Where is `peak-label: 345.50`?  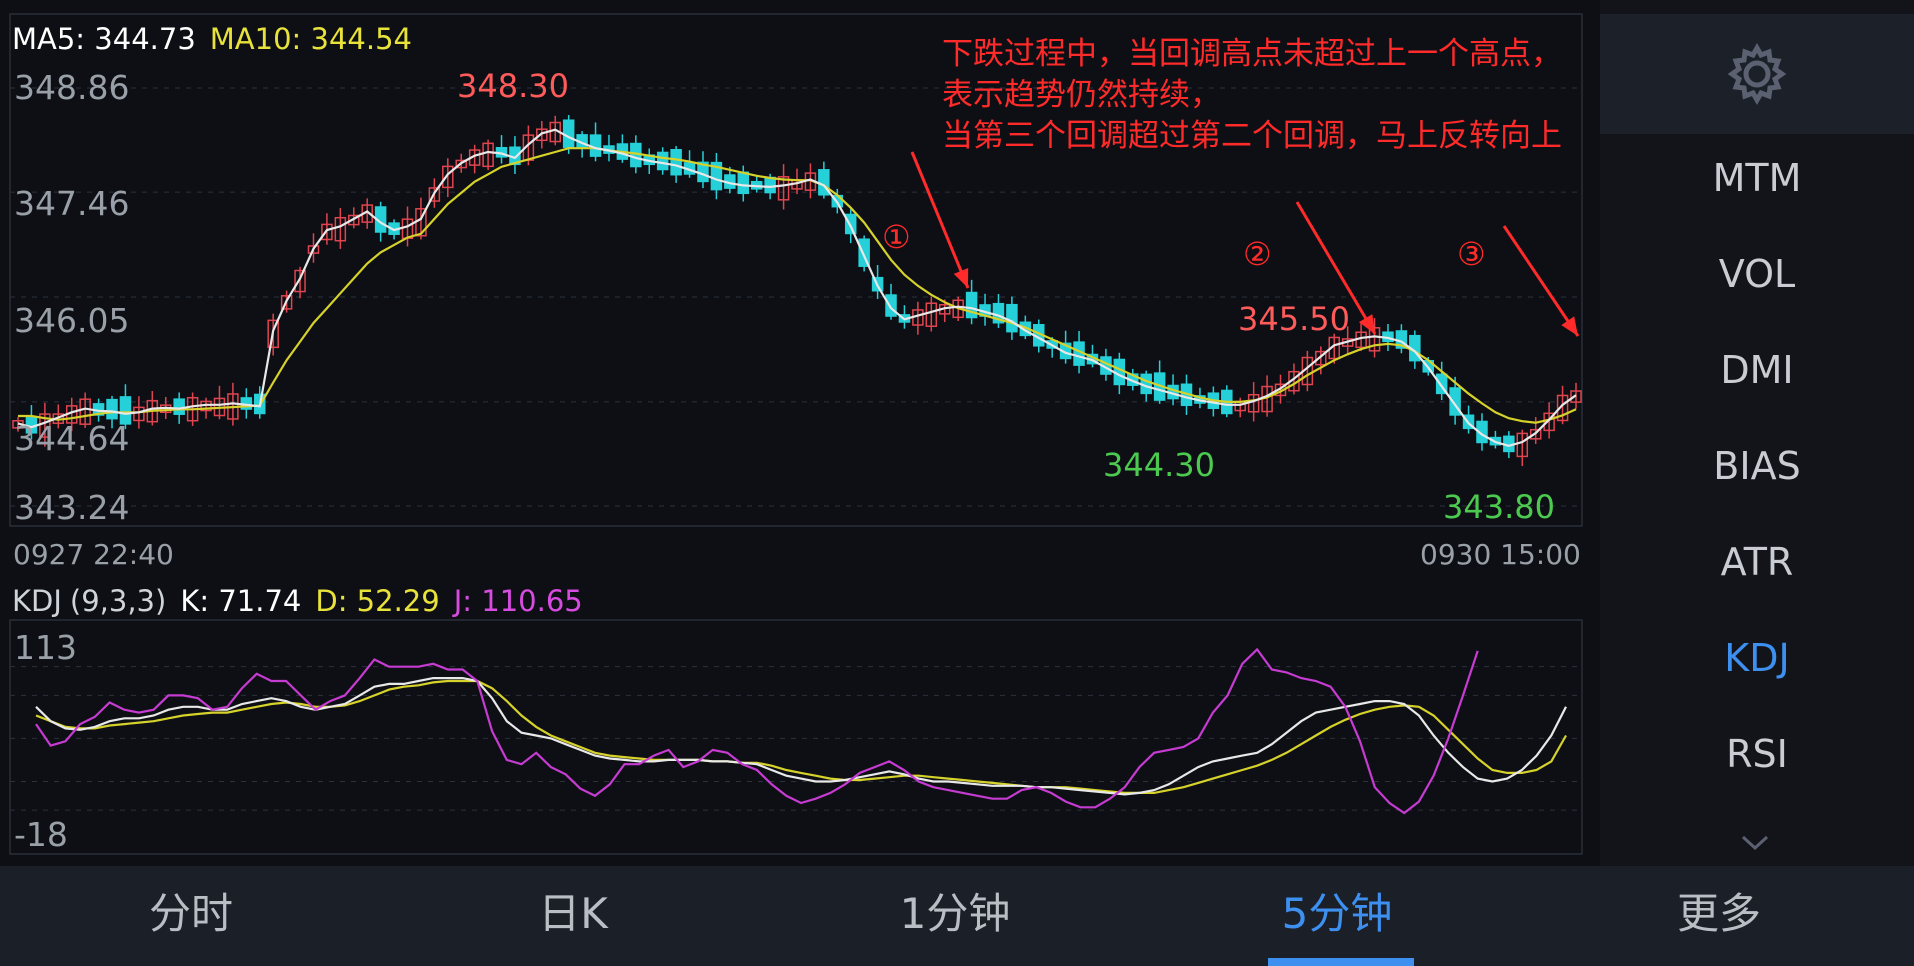
peak-label: 345.50 is located at coordinates (1294, 319).